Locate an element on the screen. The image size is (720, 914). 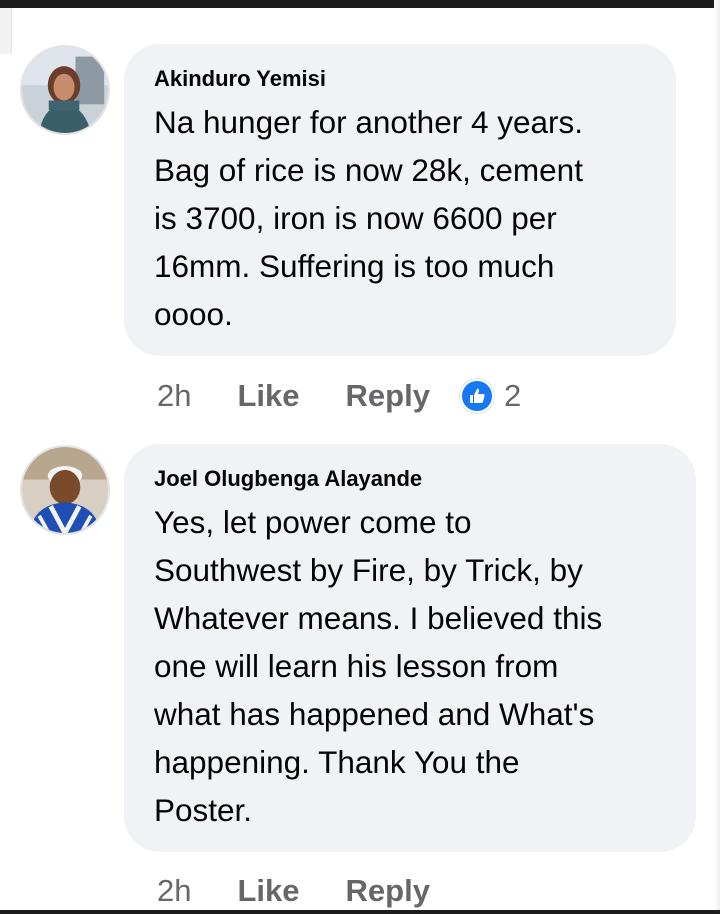
comment-author: Akinduro Yemisi is located at coordinates (400, 79).